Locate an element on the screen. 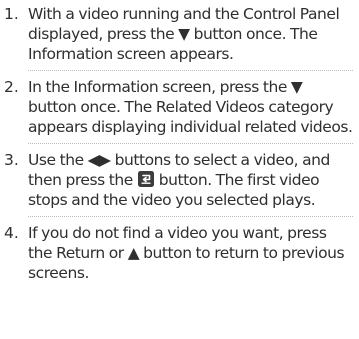 The height and width of the screenshot is (339, 359). step-number: 3. is located at coordinates (11, 160).